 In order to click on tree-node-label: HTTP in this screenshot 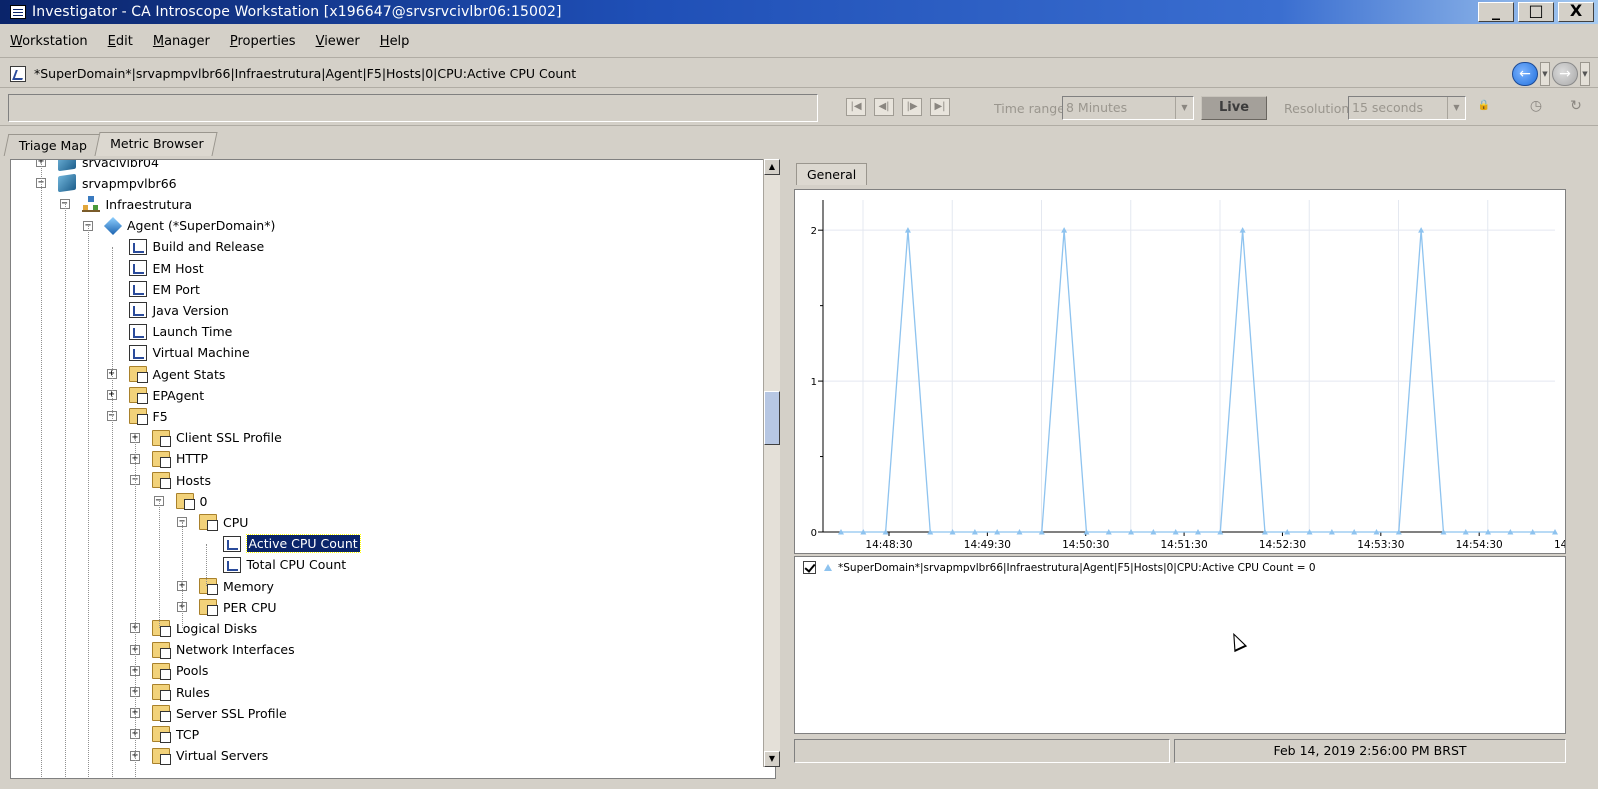, I will do `click(192, 459)`.